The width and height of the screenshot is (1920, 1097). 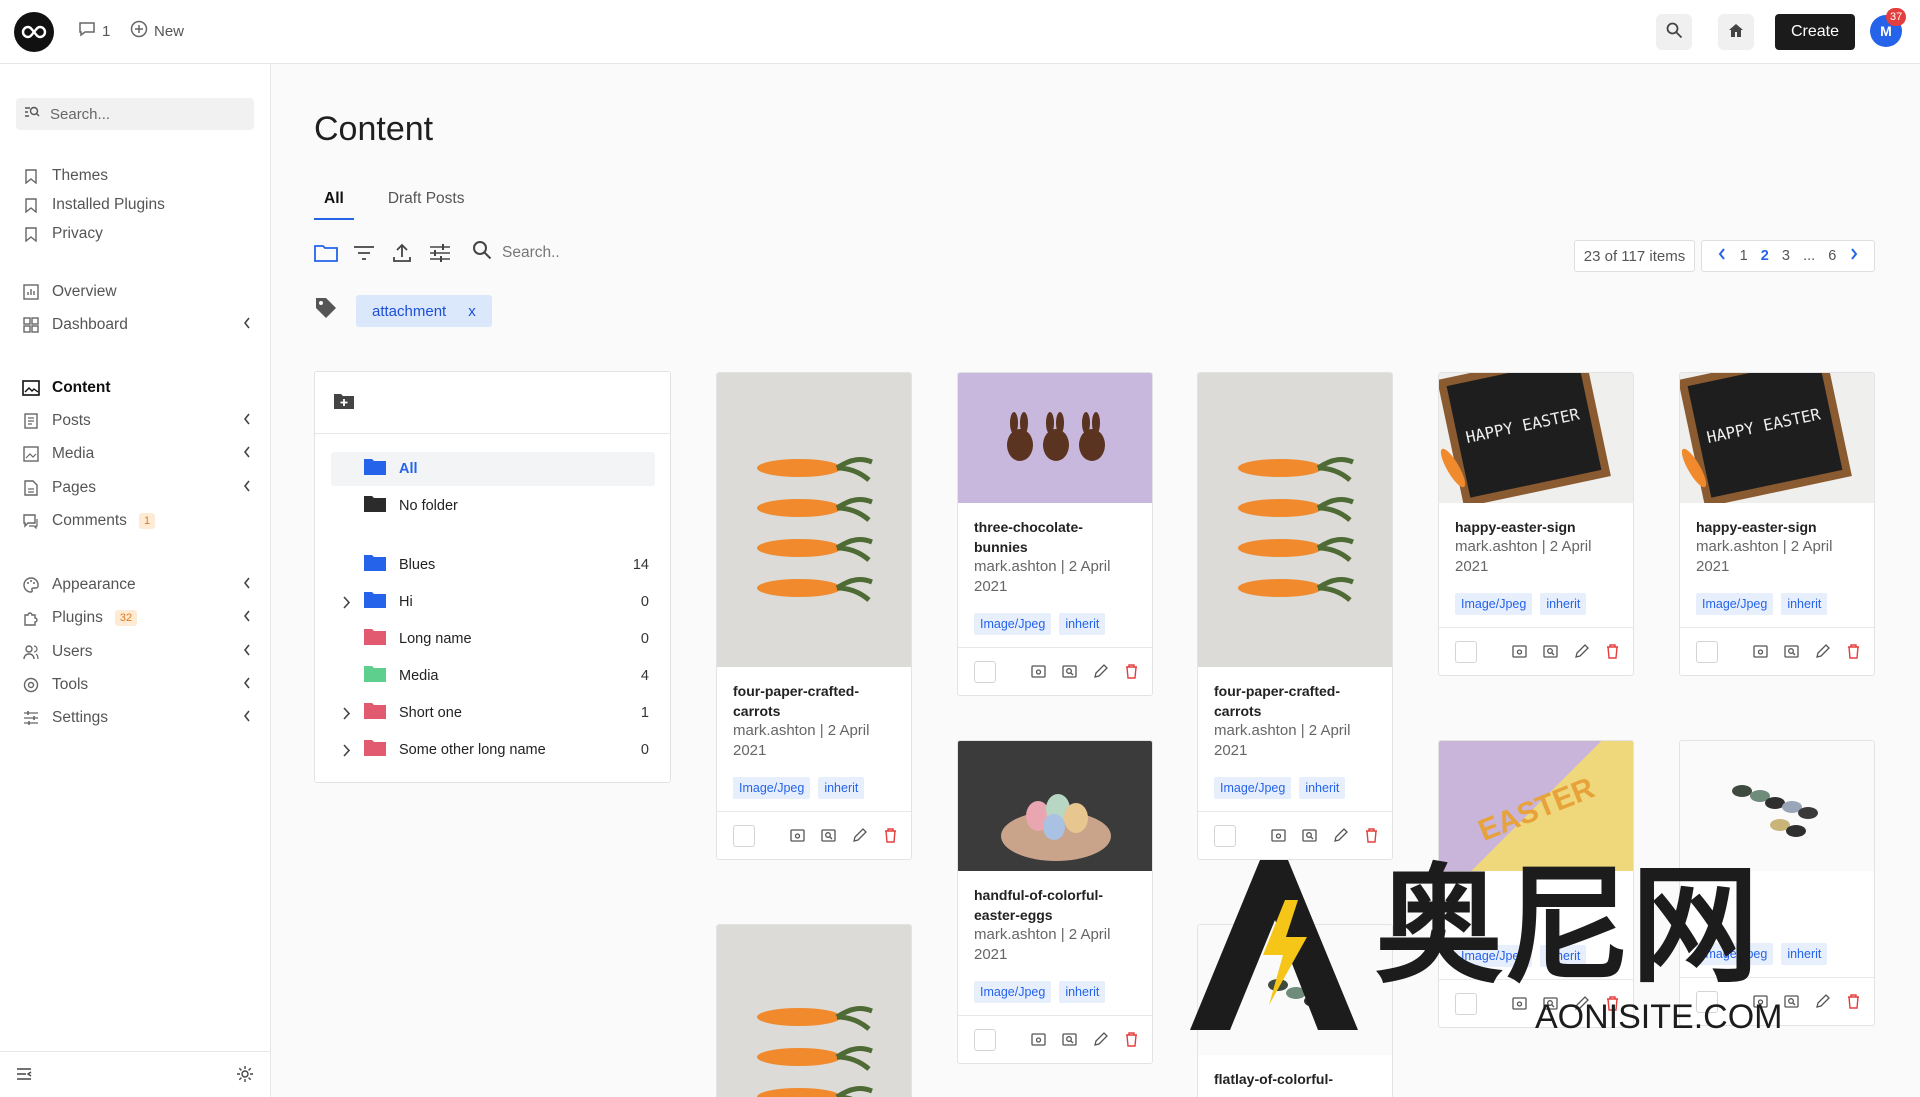 I want to click on sidebar-item-comments: Comments 1, so click(x=137, y=521).